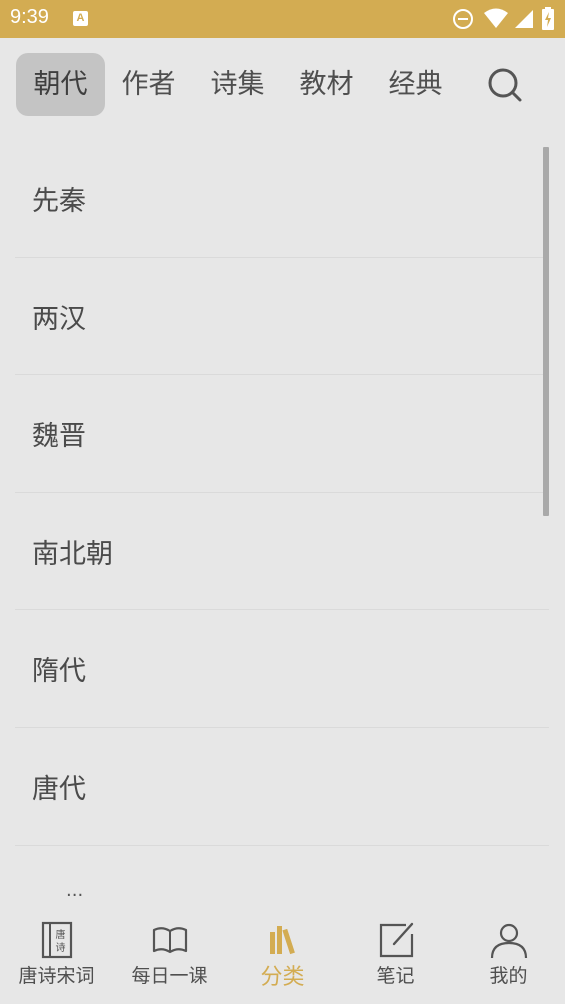 The image size is (565, 1004). Describe the element at coordinates (56, 976) in the screenshot. I see `nav-label: 唐诗宋词` at that location.